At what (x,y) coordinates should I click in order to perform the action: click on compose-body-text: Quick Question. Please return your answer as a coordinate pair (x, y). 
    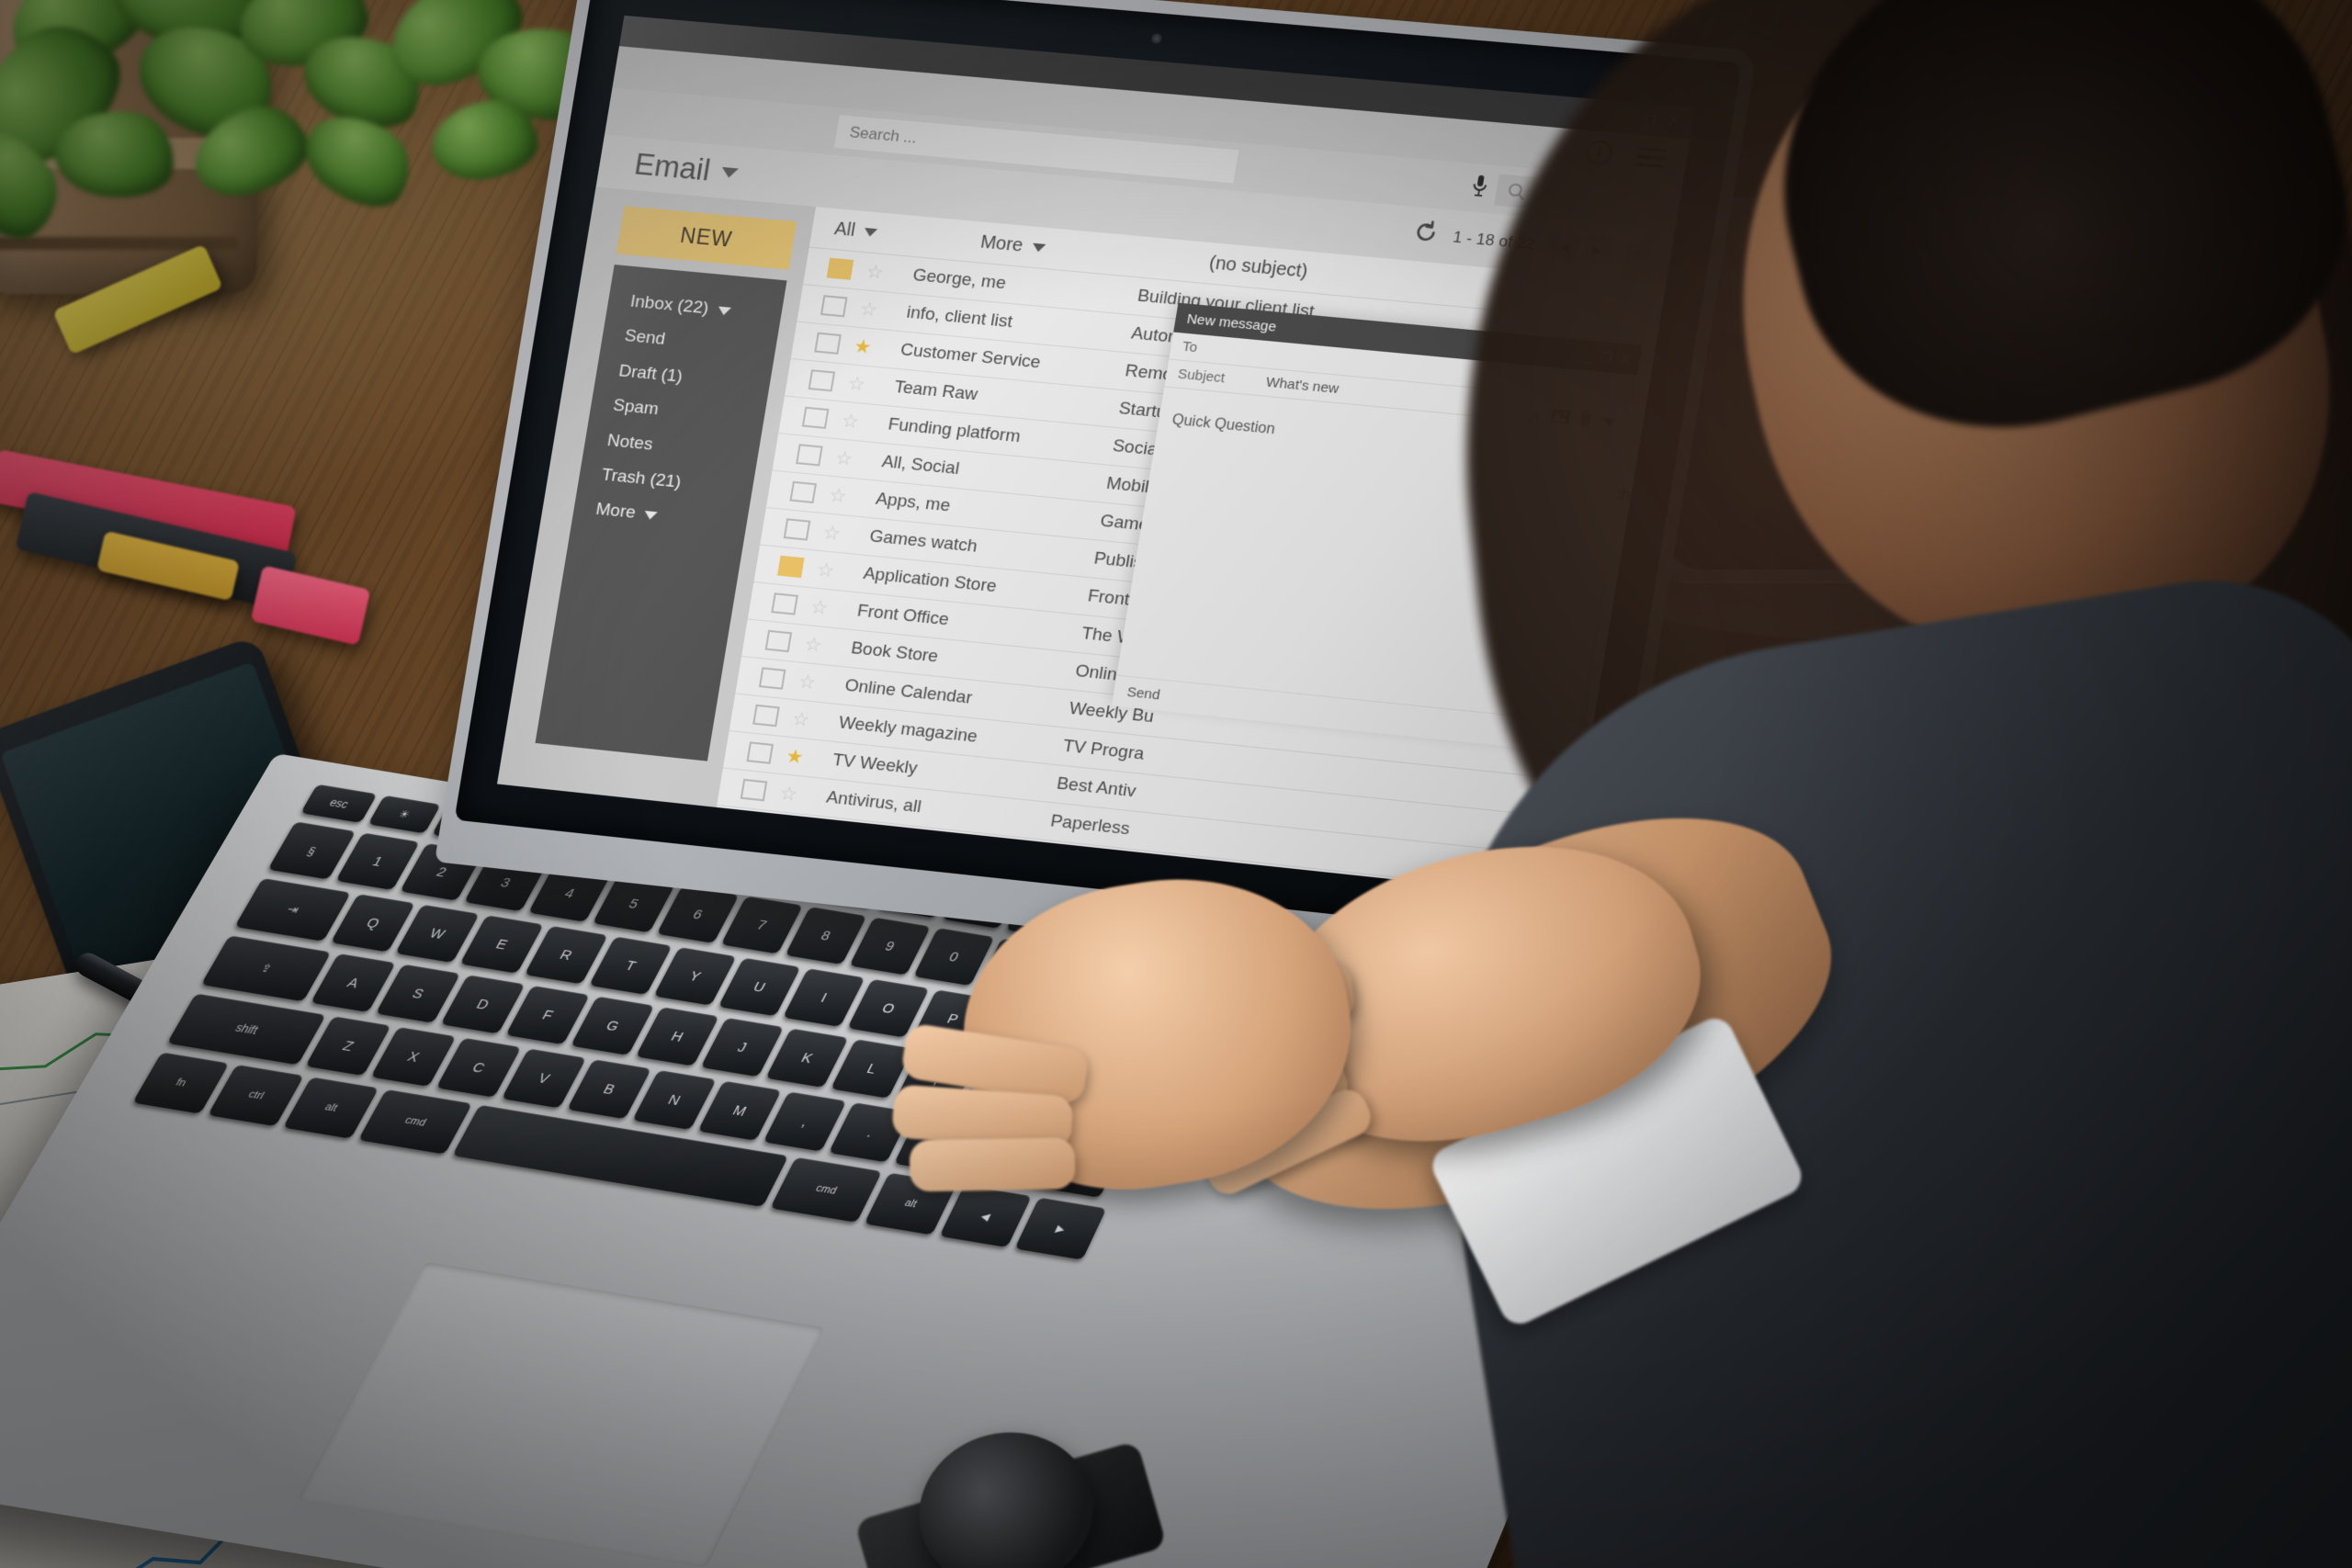
    Looking at the image, I should click on (1223, 425).